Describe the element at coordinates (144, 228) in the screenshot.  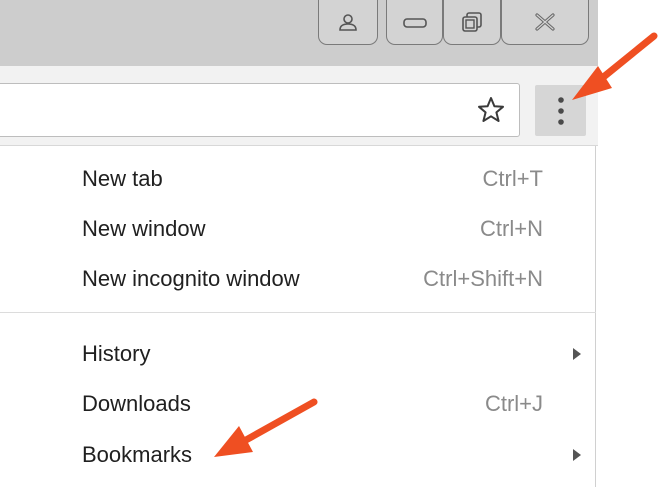
I see `menu-item-label: New window` at that location.